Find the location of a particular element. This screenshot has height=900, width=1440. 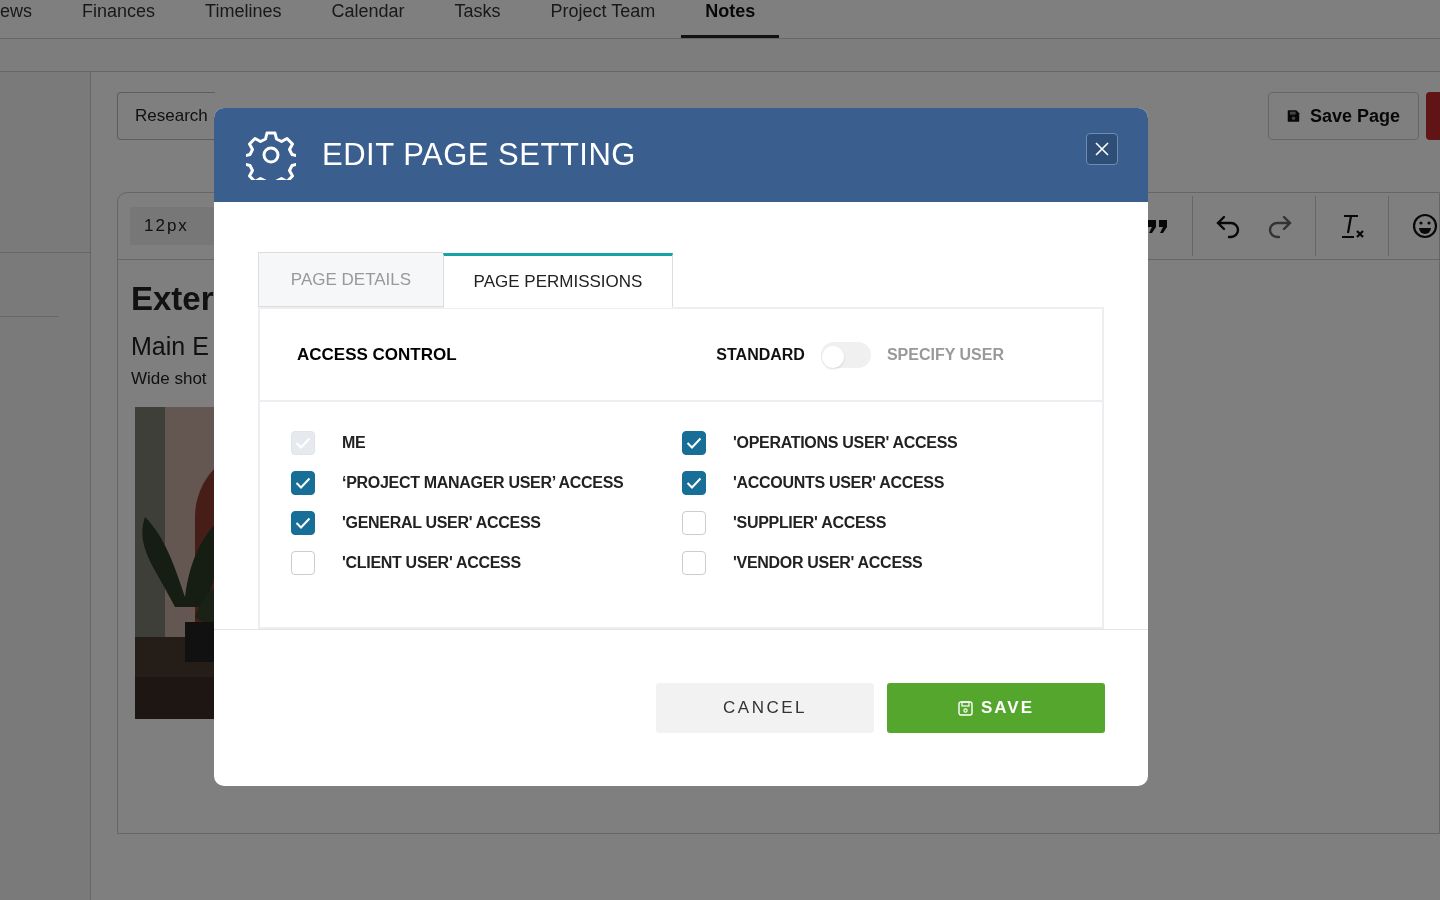

permission-label: 'VENDOR USER' ACCESS is located at coordinates (828, 563).